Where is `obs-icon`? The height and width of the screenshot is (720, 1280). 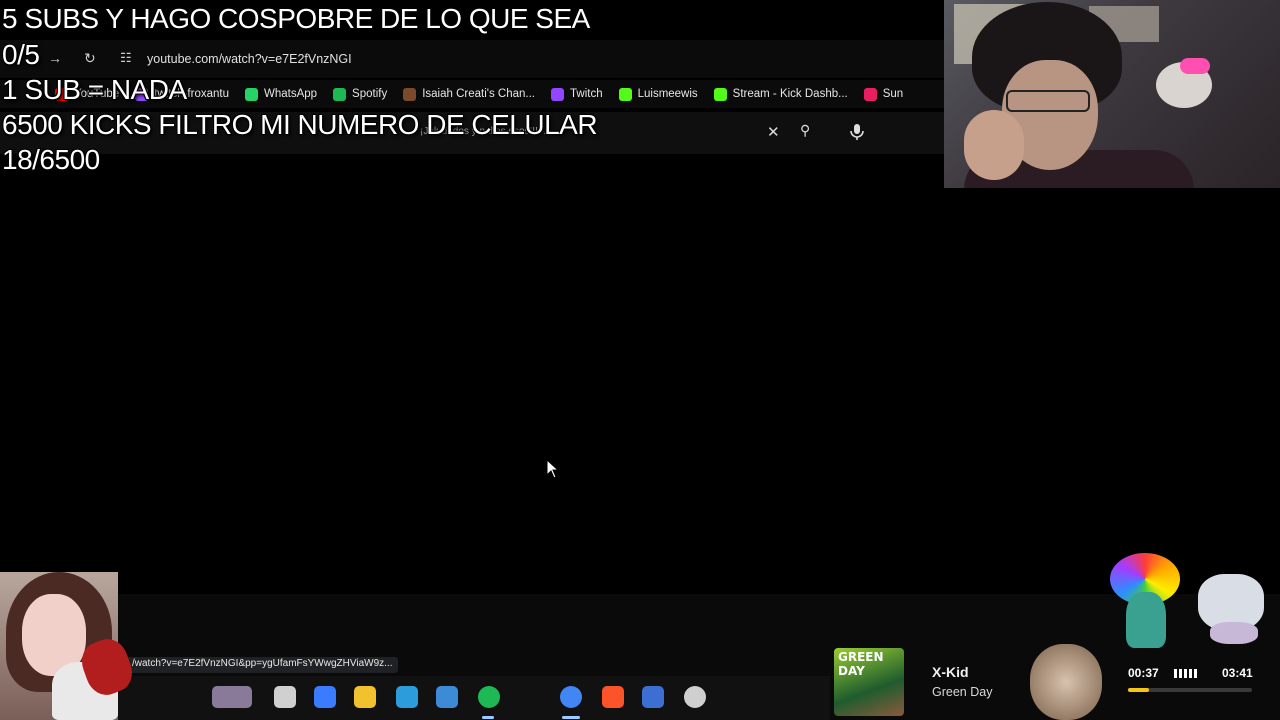
obs-icon is located at coordinates (695, 697).